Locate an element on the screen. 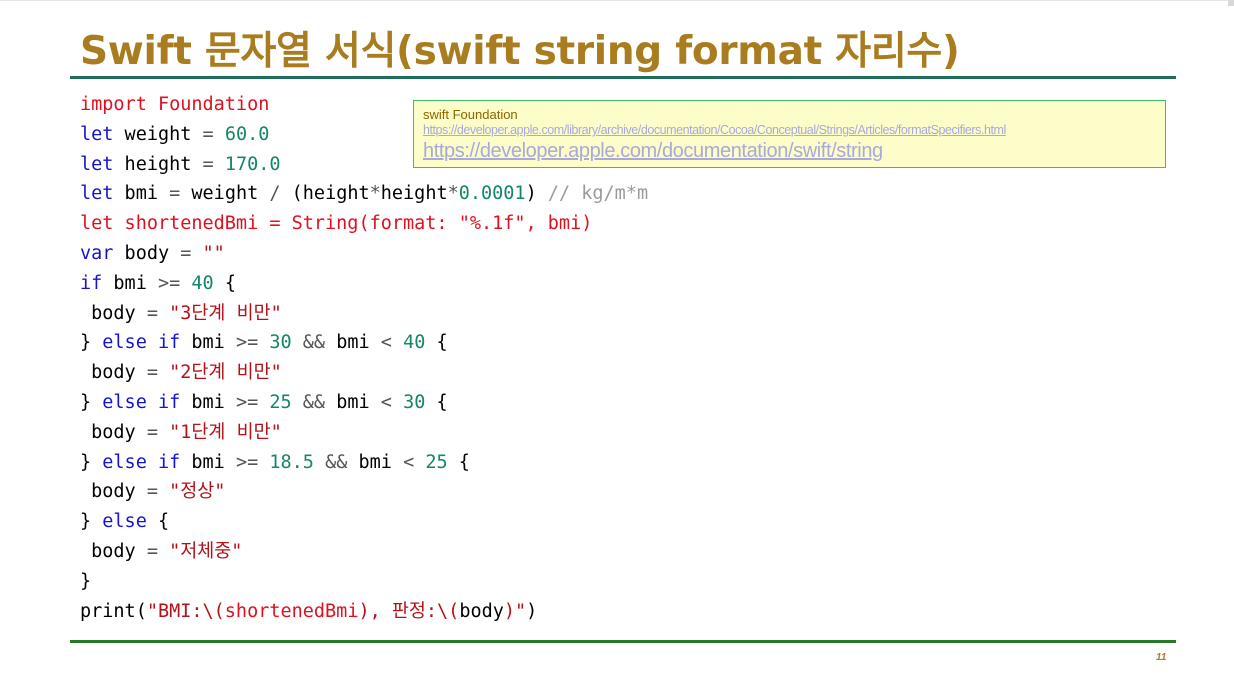 This screenshot has width=1234, height=697. reference-title: swift Foundation is located at coordinates (470, 114).